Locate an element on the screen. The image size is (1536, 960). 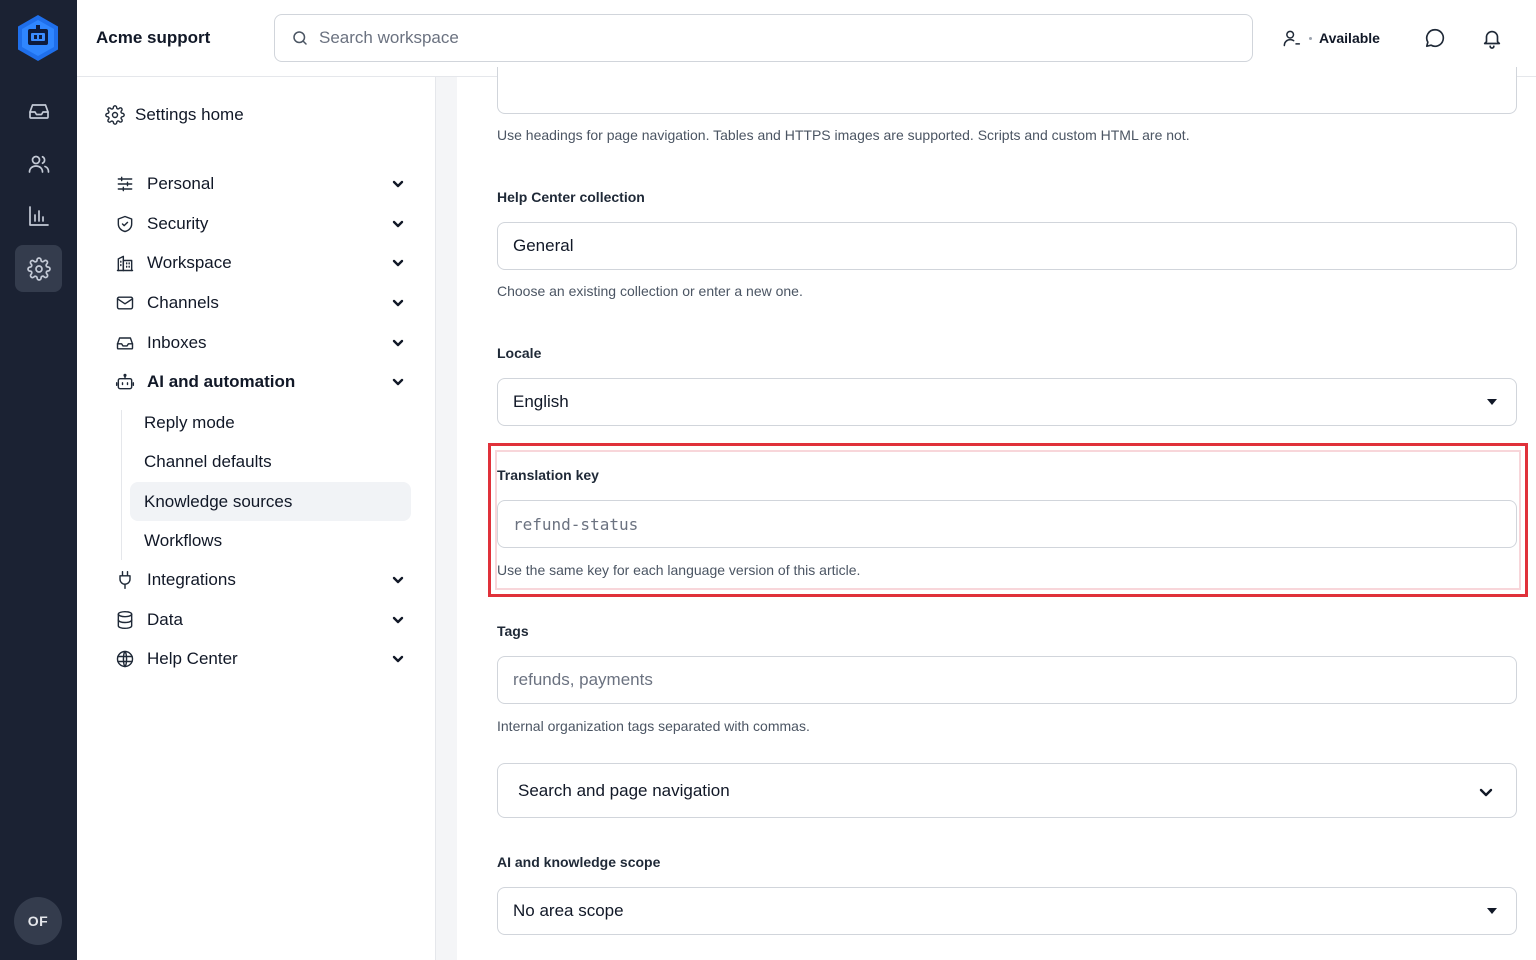
nav-inboxes: Inboxes is located at coordinates (260, 343).